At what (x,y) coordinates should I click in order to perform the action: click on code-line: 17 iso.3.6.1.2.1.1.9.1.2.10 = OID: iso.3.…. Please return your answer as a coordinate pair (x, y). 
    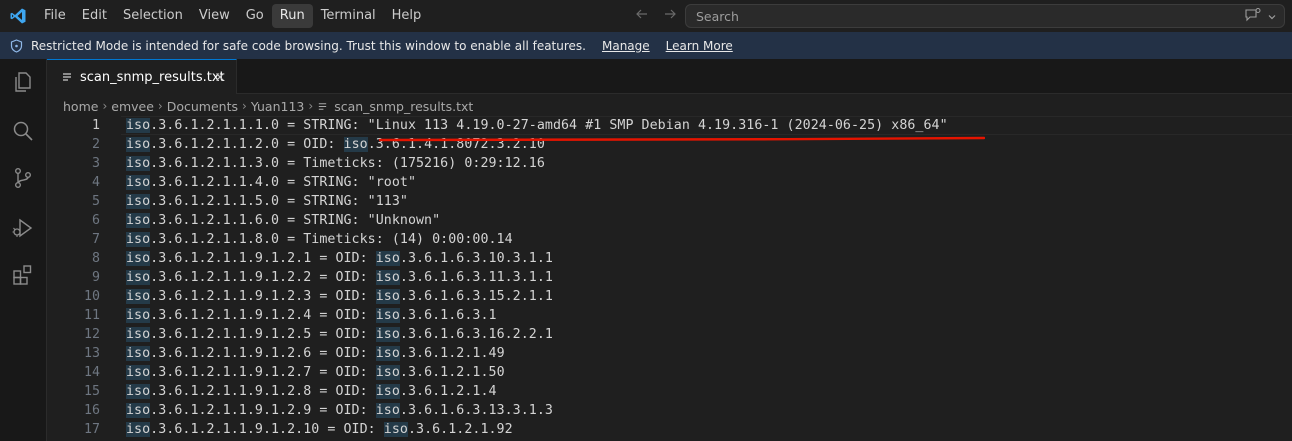
    Looking at the image, I should click on (669, 429).